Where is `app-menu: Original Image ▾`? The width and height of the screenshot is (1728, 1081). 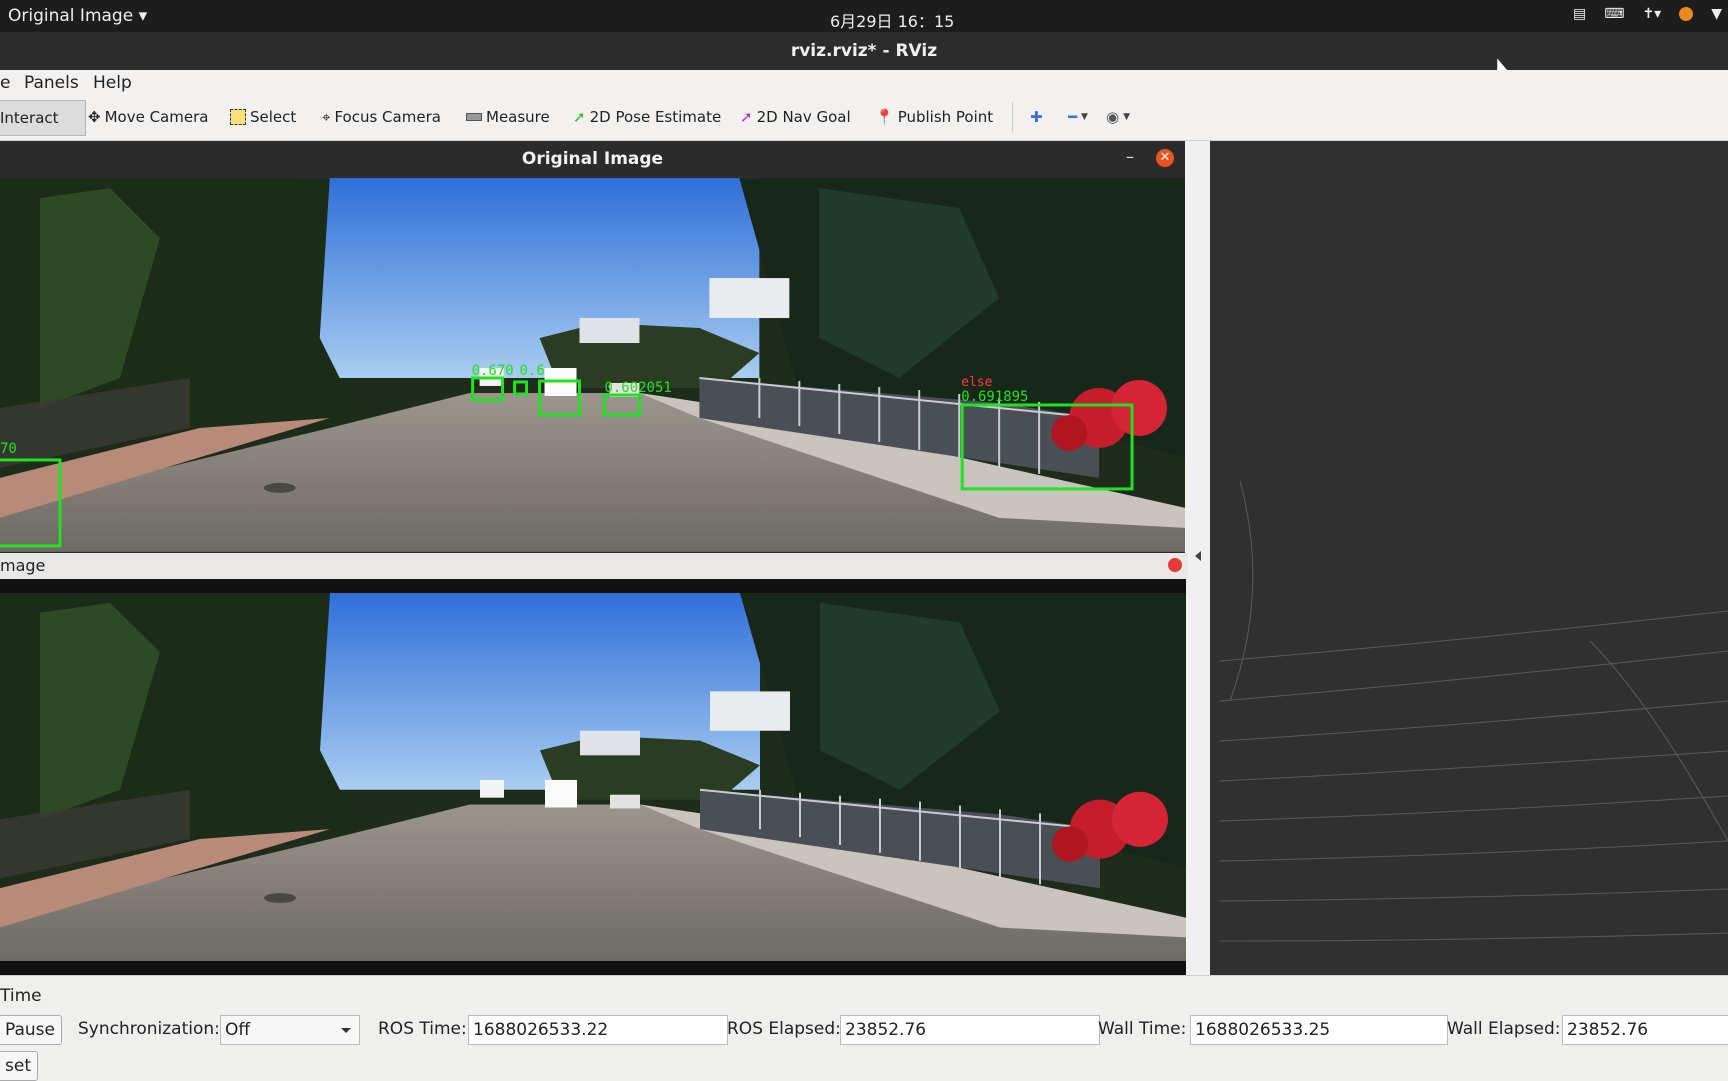 app-menu: Original Image ▾ is located at coordinates (77, 16).